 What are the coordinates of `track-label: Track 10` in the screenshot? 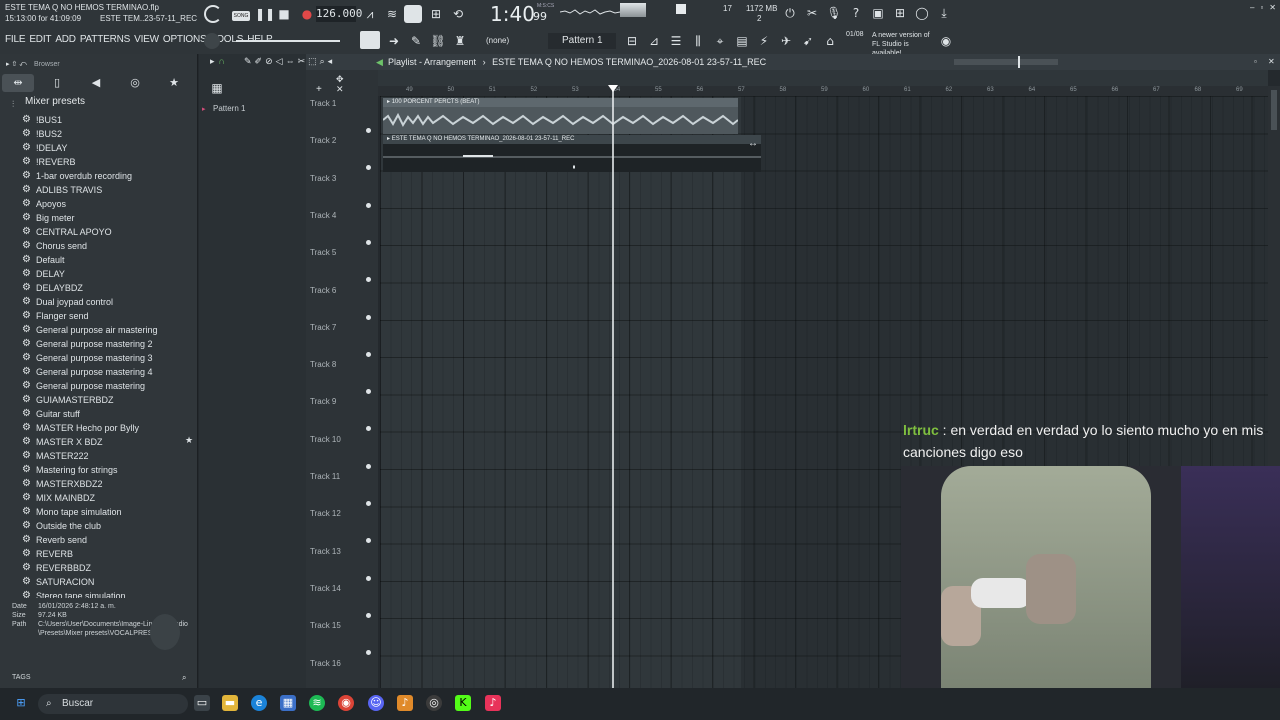 It's located at (325, 439).